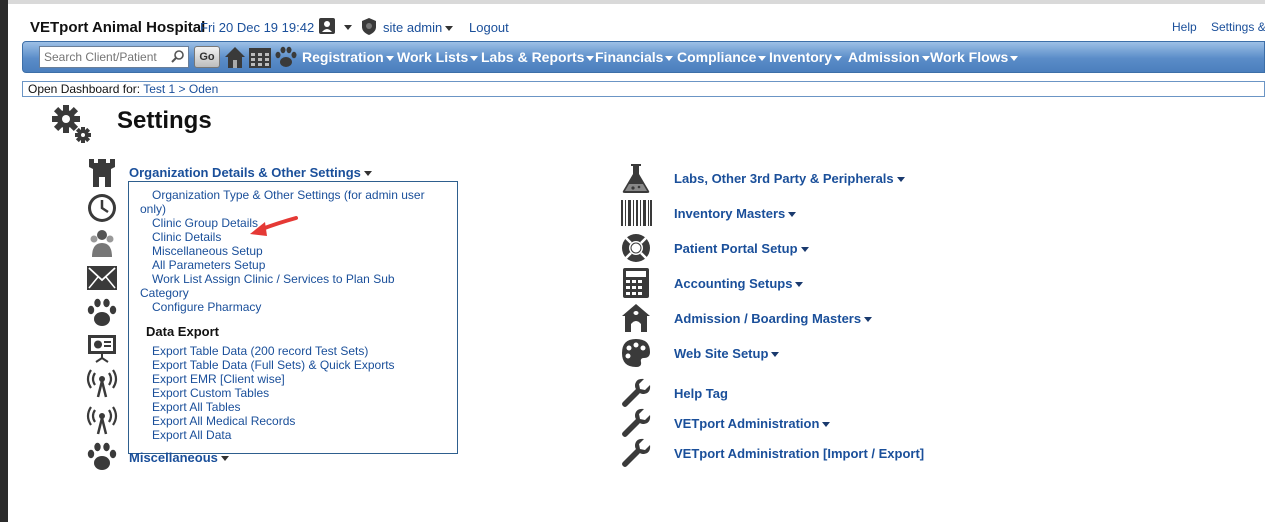  I want to click on link-label: Accounting Setups, so click(733, 283).